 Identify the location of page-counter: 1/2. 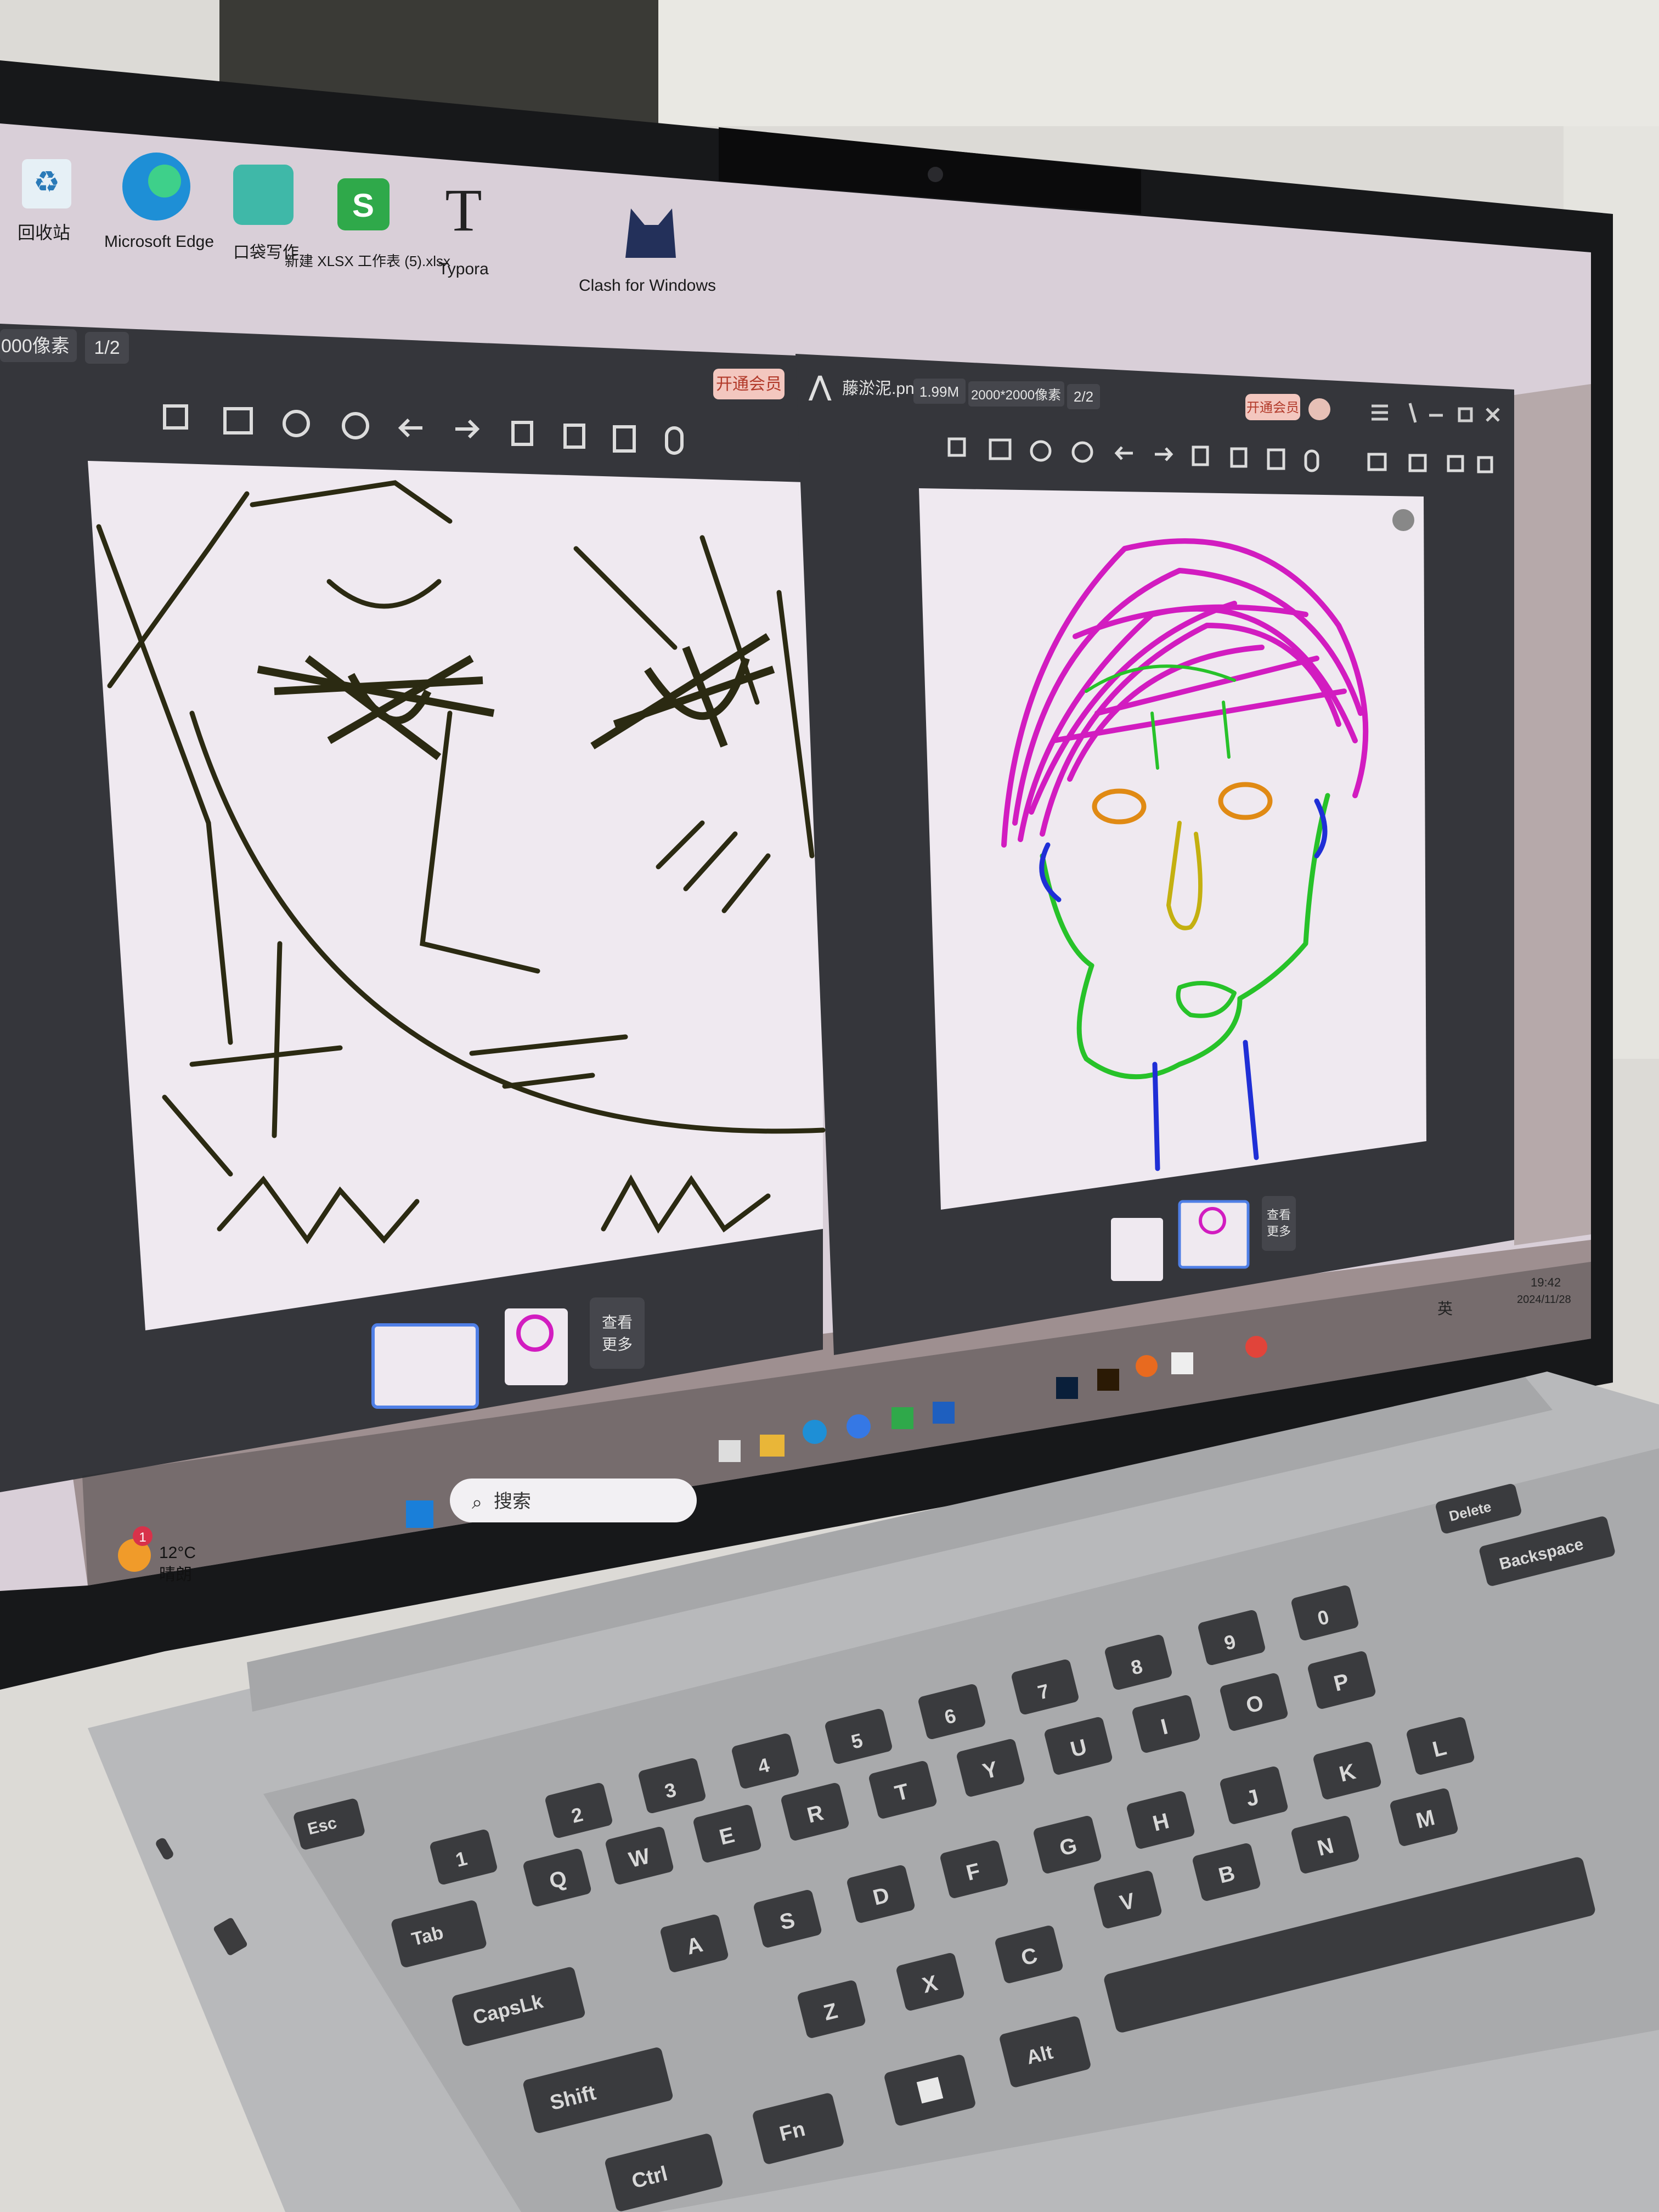
(107, 348).